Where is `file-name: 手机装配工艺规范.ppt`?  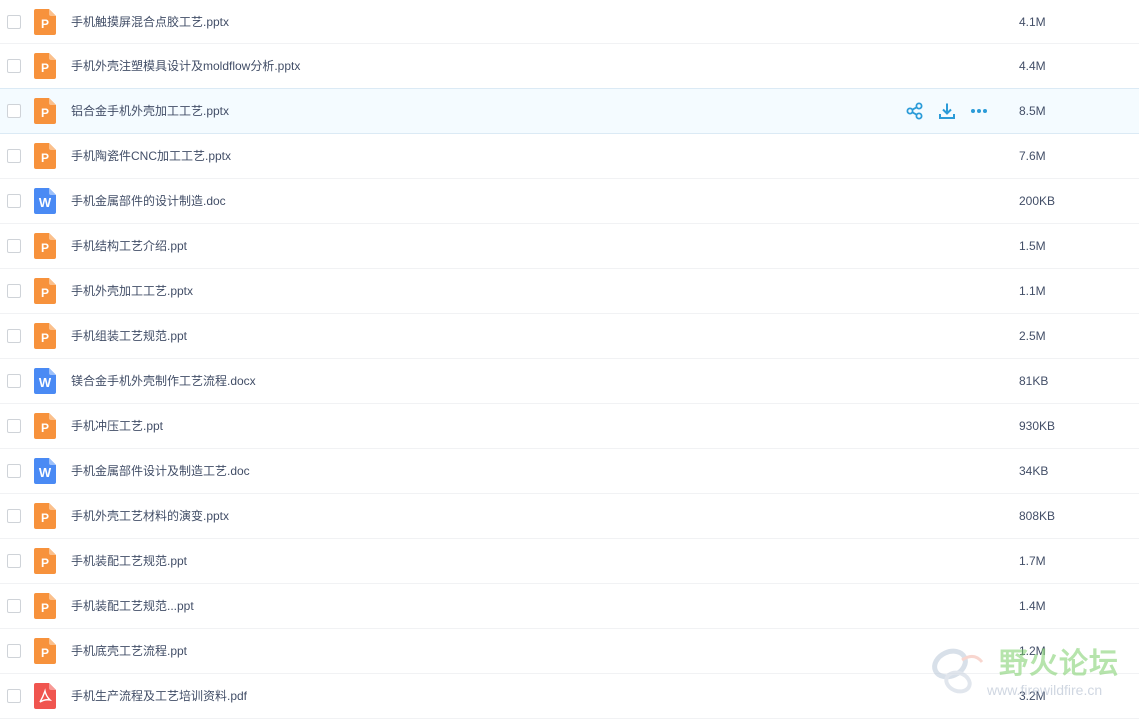
file-name: 手机装配工艺规范.ppt is located at coordinates (129, 561).